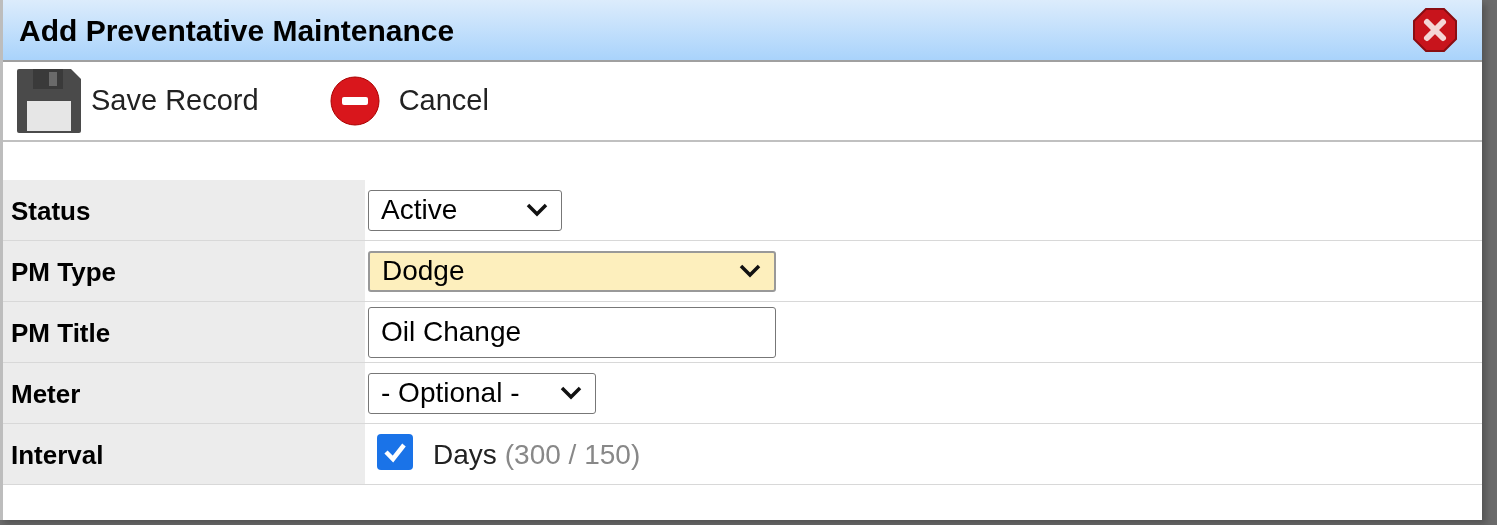  Describe the element at coordinates (57, 455) in the screenshot. I see `field-label: Interval` at that location.